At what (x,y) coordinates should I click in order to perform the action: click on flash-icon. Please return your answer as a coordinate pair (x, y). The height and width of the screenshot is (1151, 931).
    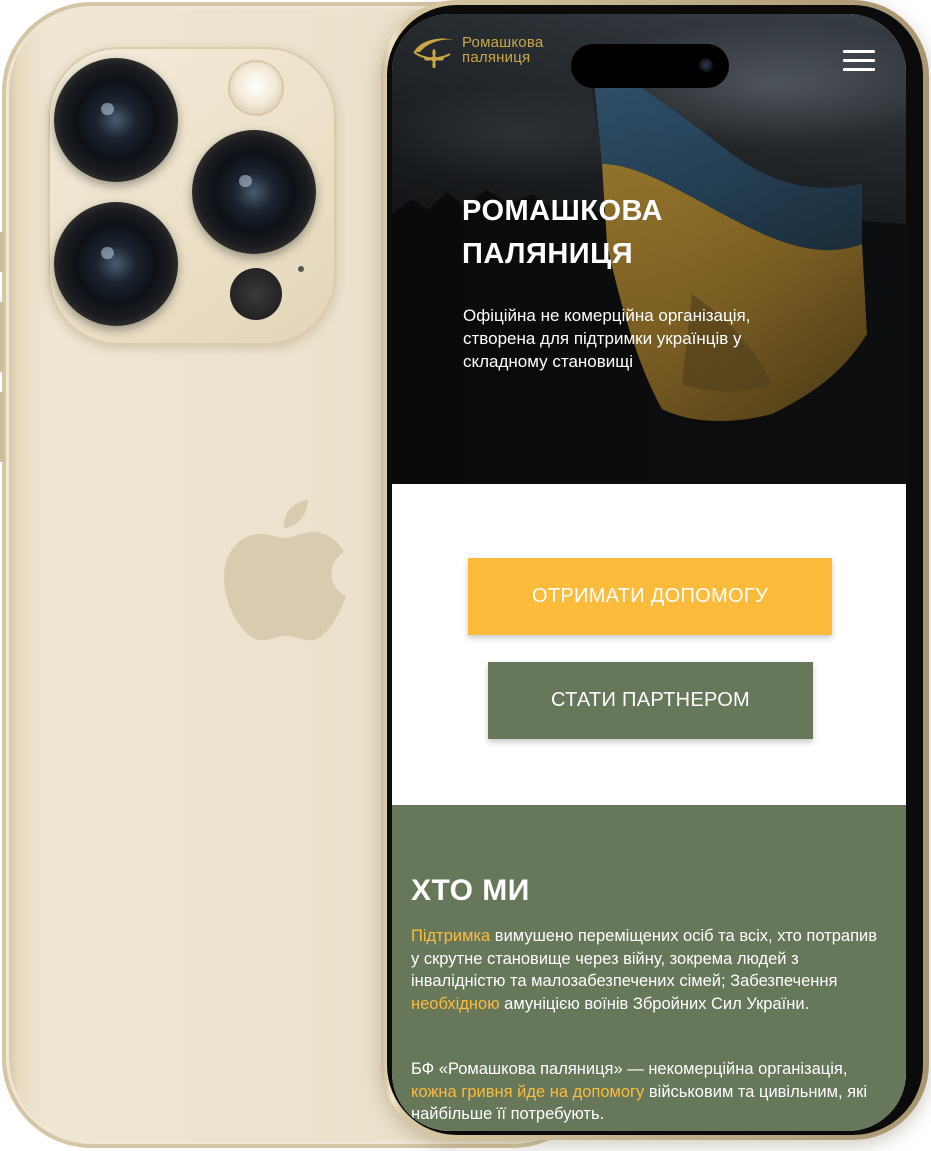
    Looking at the image, I should click on (256, 88).